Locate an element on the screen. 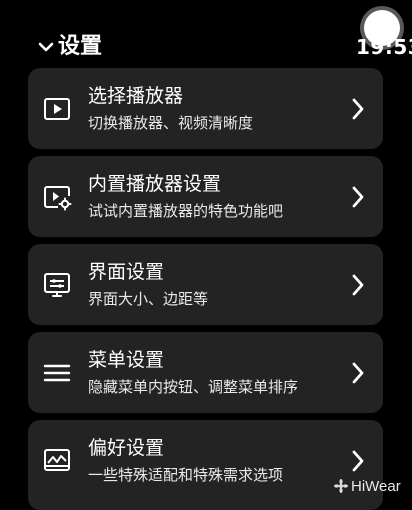 The image size is (412, 510). item-label: 界面设置 is located at coordinates (126, 272).